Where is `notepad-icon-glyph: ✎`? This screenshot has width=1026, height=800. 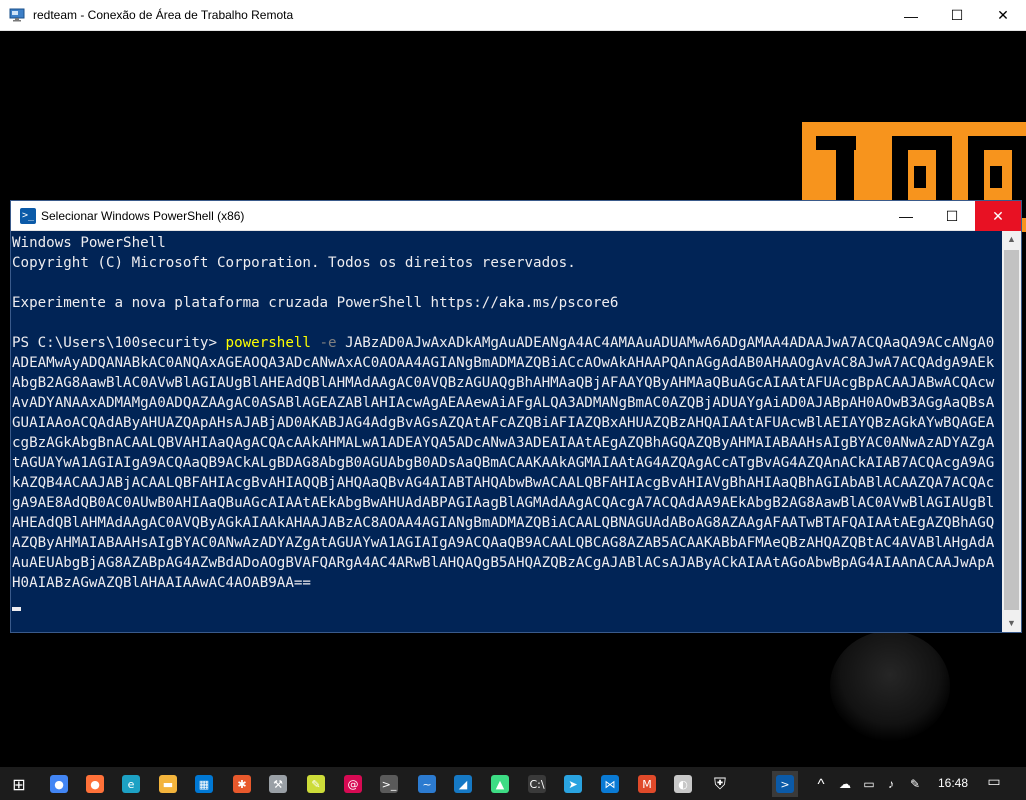
notepad-icon-glyph: ✎ is located at coordinates (316, 784).